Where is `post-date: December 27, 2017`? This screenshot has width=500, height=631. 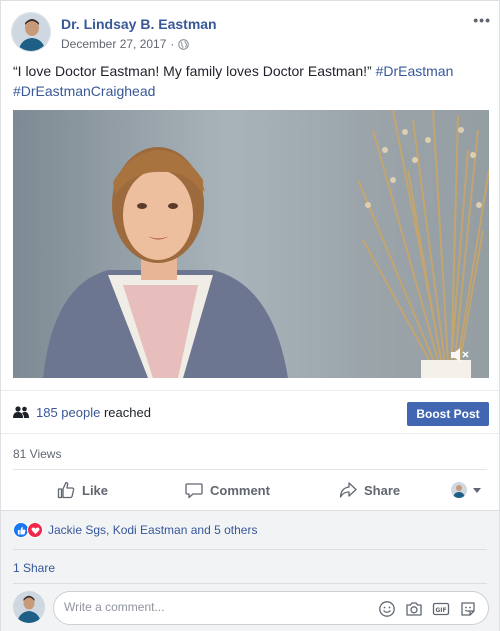
post-date: December 27, 2017 is located at coordinates (113, 44).